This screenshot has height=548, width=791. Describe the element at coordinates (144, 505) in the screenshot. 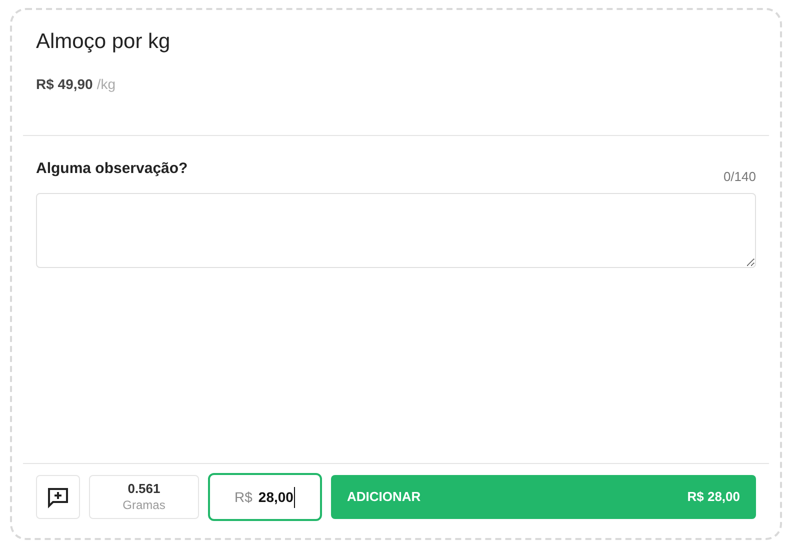

I see `weight-unit: Gramas` at that location.